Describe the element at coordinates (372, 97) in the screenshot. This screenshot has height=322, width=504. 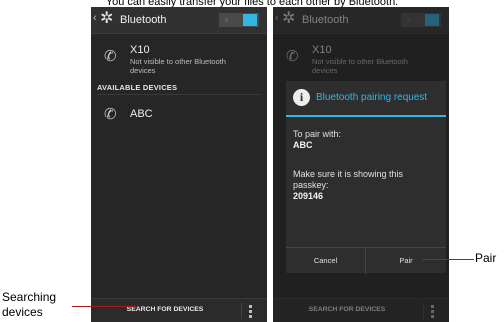
I see `dialog-title: Bluetooth pairing request` at that location.